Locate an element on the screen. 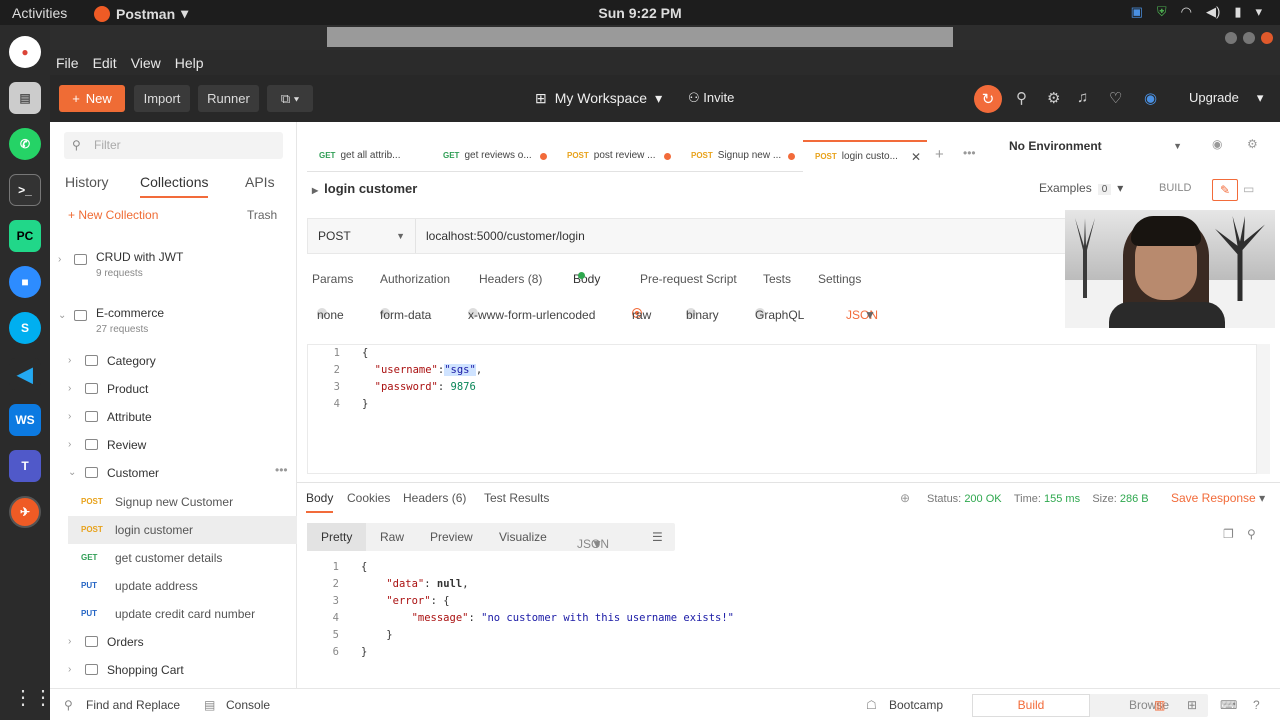 Image resolution: width=1280 pixels, height=720 pixels. invite-button: ⚇ Invite is located at coordinates (711, 98).